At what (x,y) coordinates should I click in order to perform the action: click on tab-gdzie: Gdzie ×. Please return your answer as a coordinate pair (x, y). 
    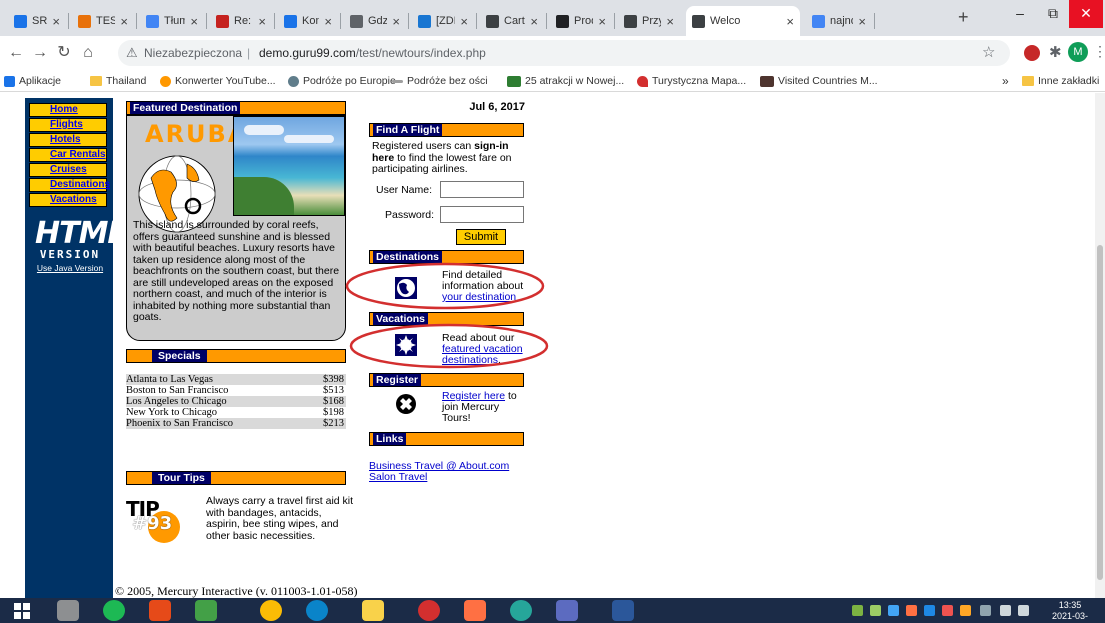
    Looking at the image, I should click on (375, 21).